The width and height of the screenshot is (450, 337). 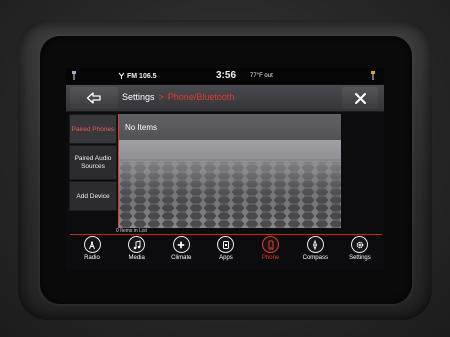 I want to click on tab-paired-phones: Paired Phones, so click(x=93, y=129).